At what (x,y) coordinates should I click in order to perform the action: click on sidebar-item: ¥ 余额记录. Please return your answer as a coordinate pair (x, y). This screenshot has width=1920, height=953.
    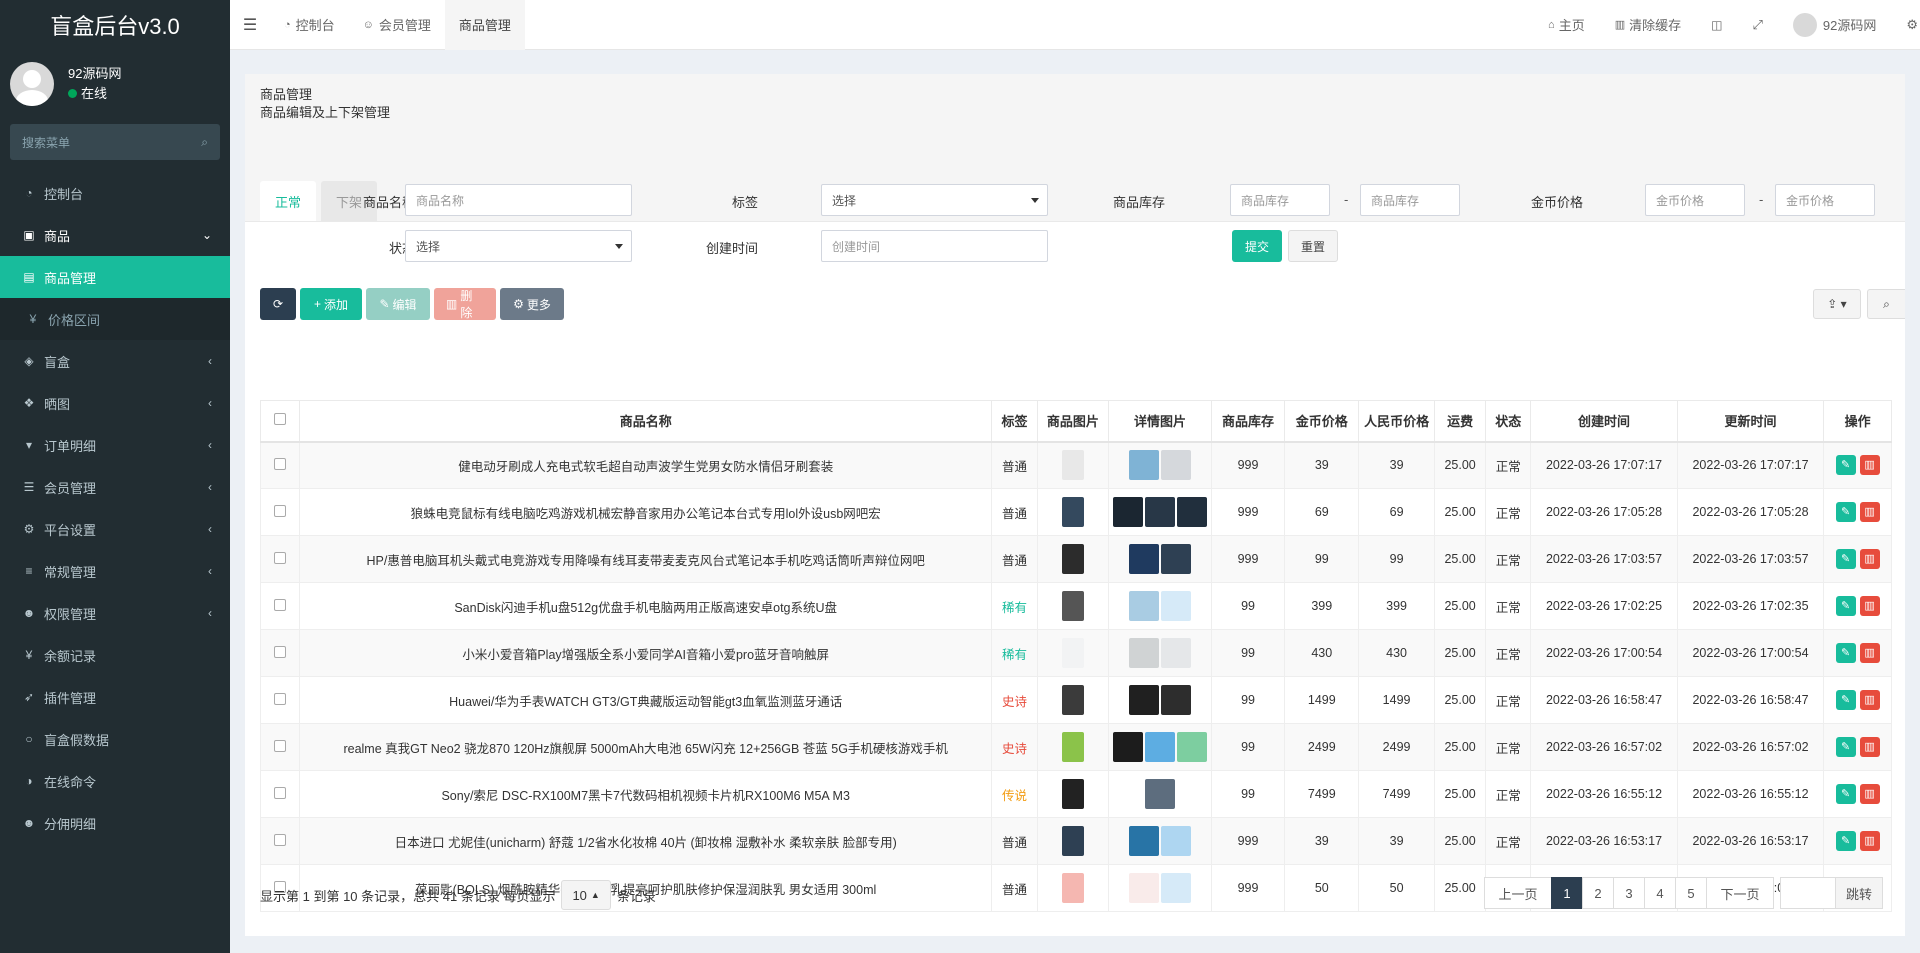
    Looking at the image, I should click on (115, 655).